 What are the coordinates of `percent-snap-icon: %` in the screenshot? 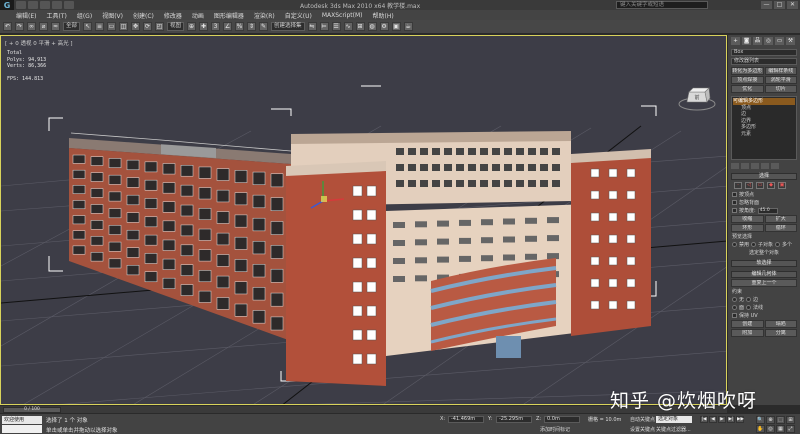 It's located at (240, 26).